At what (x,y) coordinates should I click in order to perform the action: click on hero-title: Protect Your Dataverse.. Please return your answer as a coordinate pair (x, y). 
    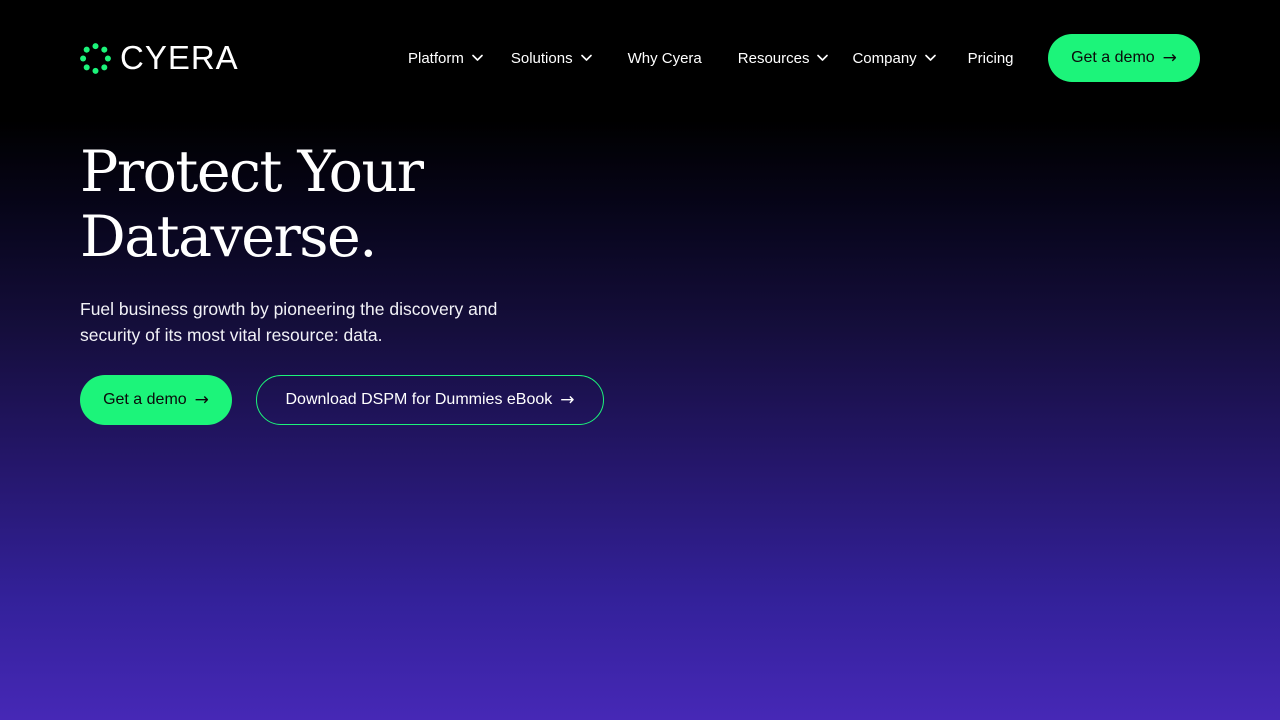
    Looking at the image, I should click on (380, 205).